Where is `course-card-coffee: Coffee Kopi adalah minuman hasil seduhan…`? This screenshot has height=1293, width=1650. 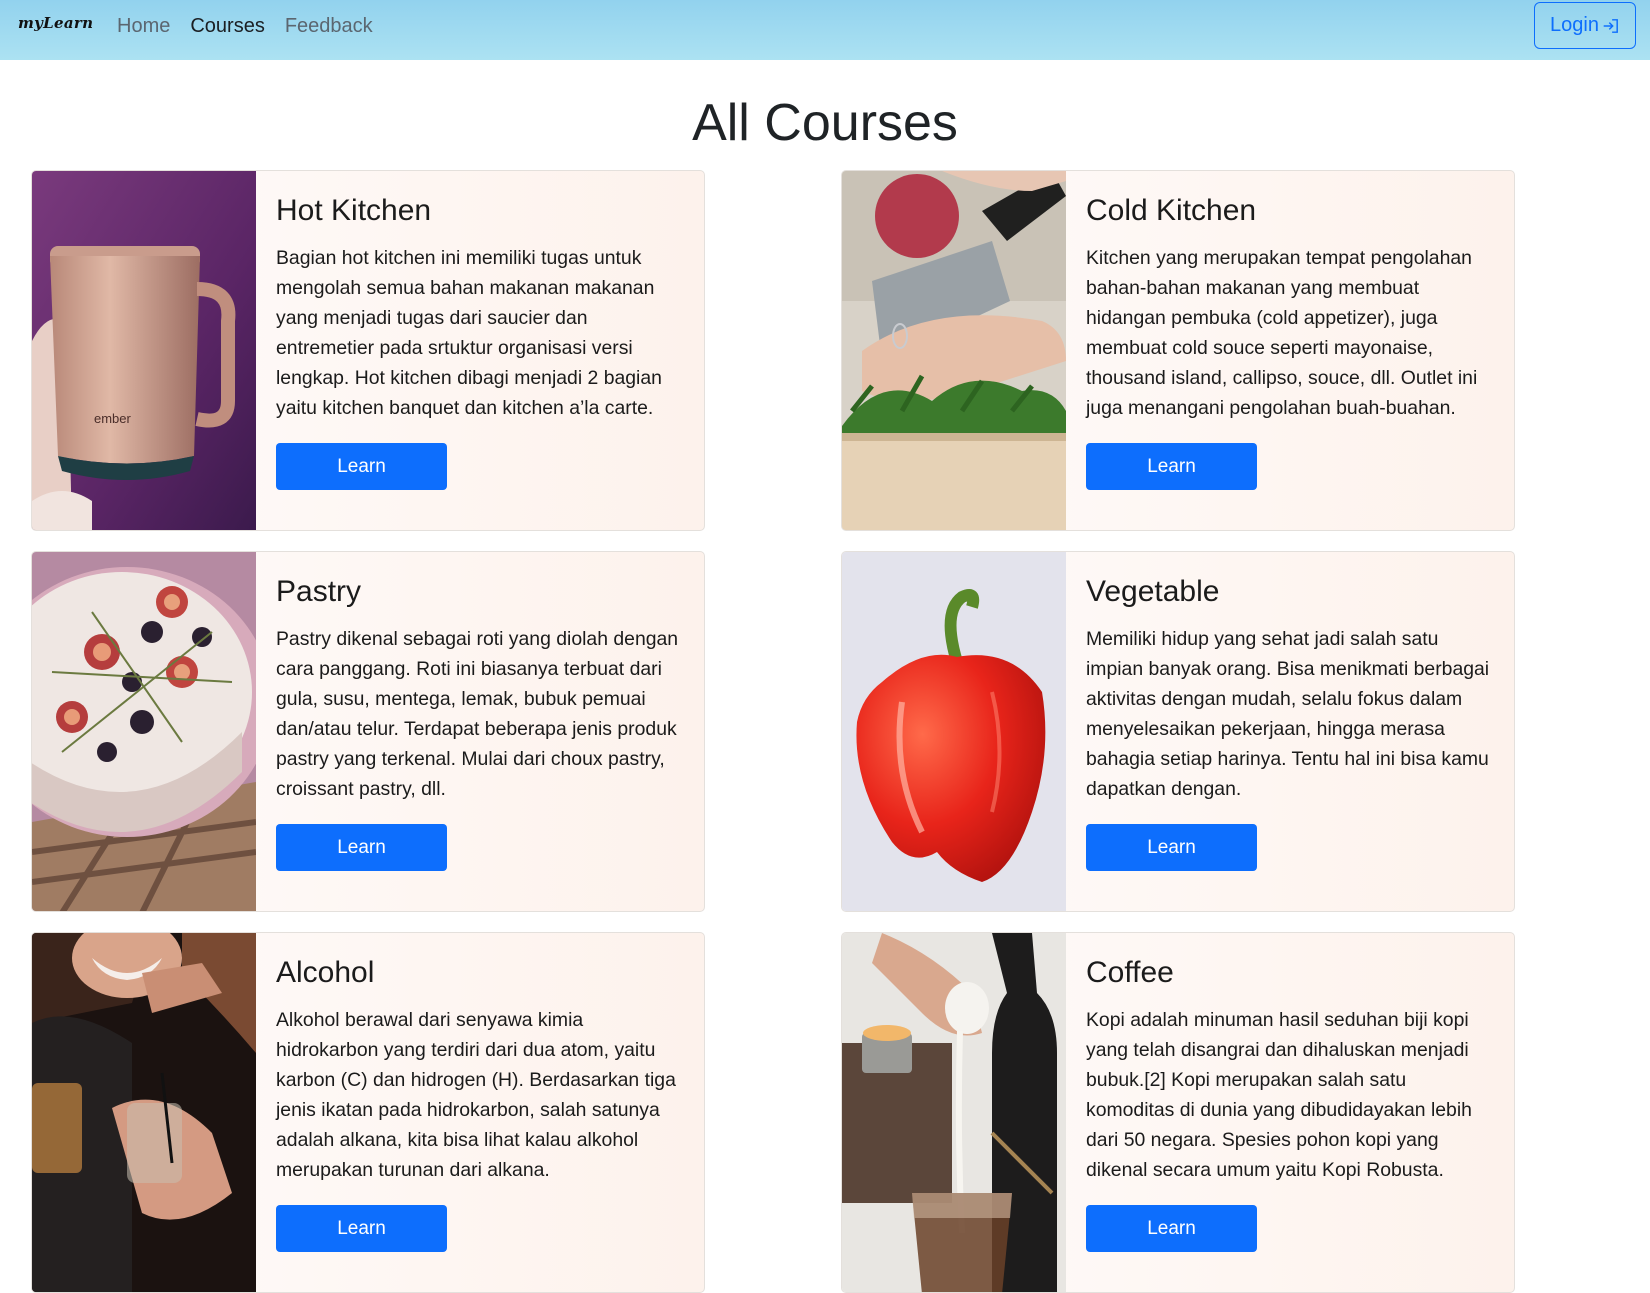
course-card-coffee: Coffee Kopi adalah minuman hasil seduhan… is located at coordinates (1178, 1112).